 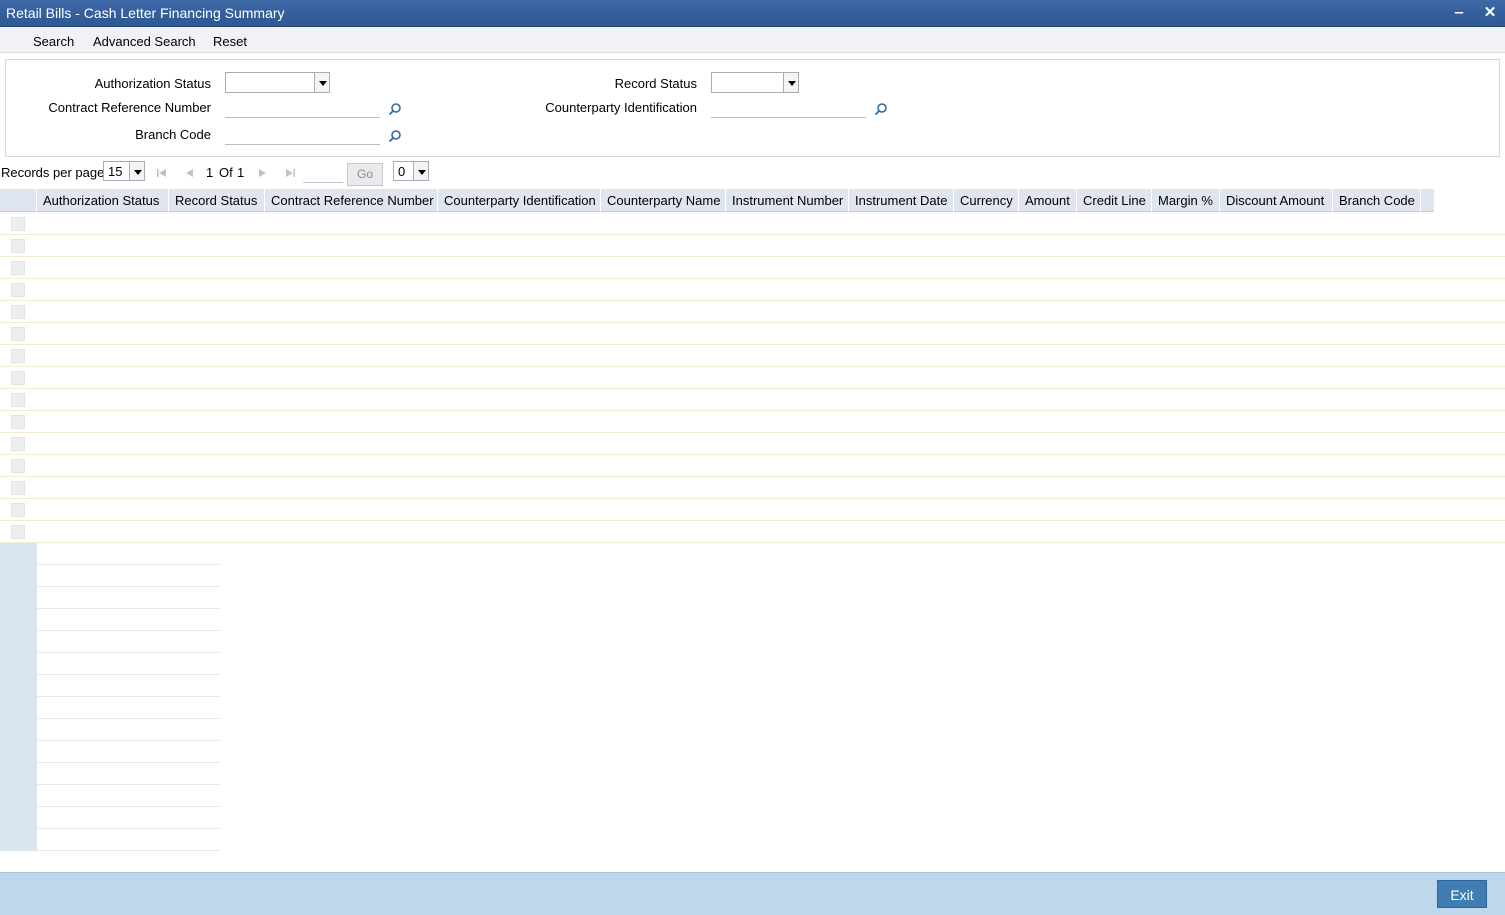 I want to click on go-button: Go, so click(x=365, y=174).